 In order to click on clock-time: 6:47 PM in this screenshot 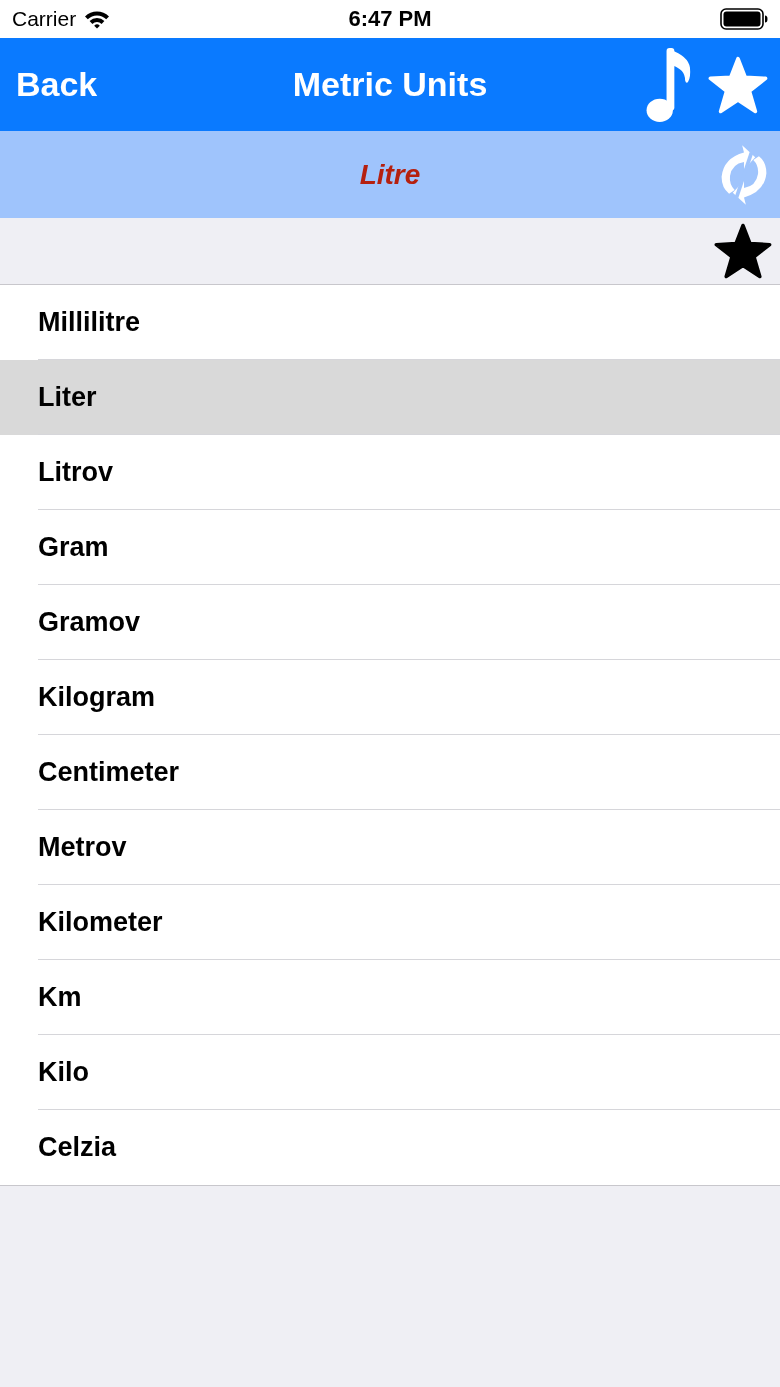, I will do `click(390, 19)`.